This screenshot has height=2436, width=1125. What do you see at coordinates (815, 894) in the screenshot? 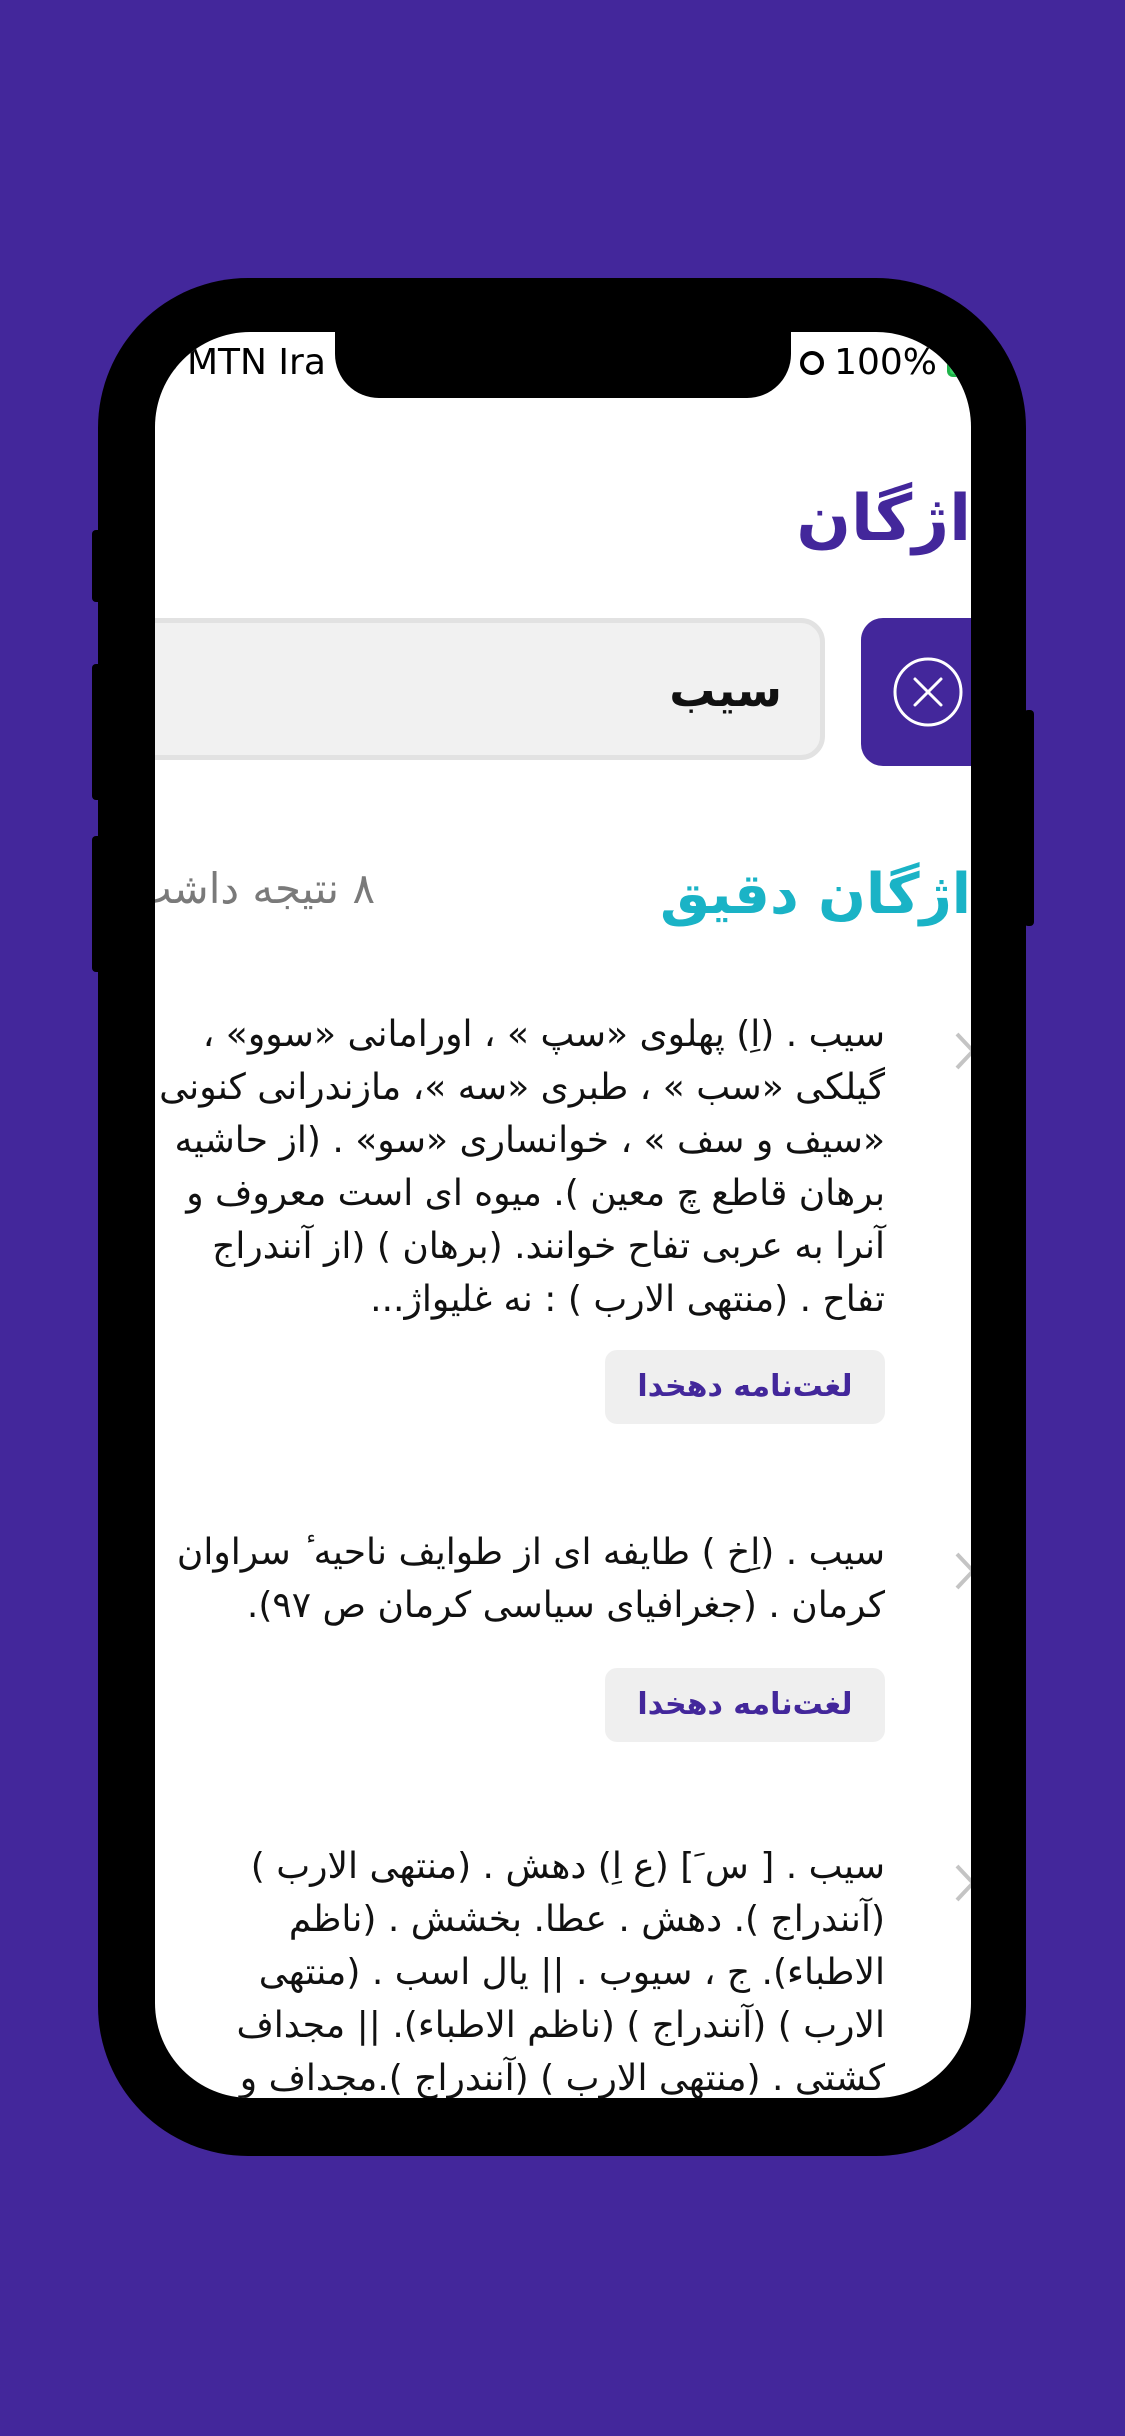
I see `section-title: اژگان دقیق` at bounding box center [815, 894].